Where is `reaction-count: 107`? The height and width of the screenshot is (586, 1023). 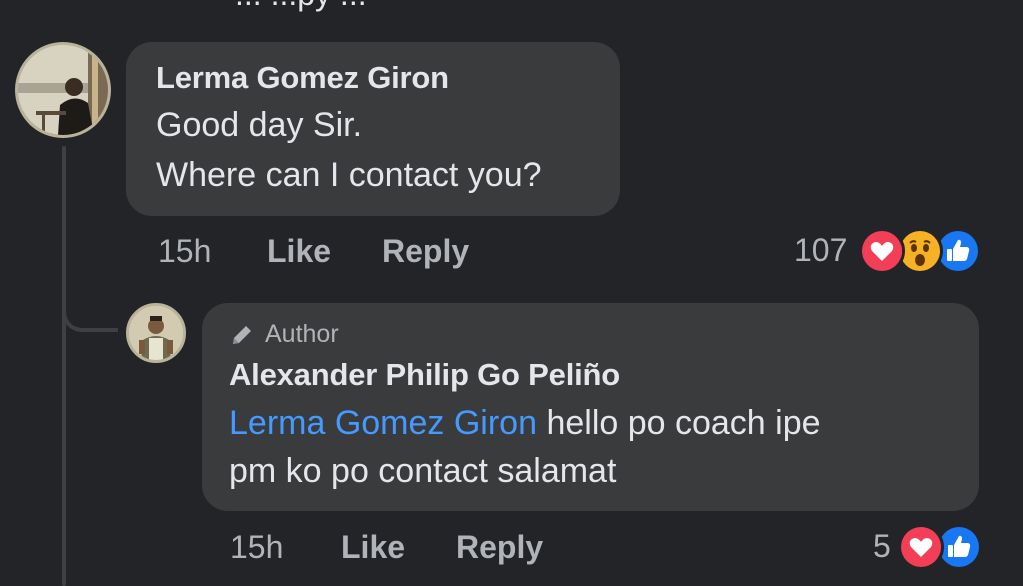 reaction-count: 107 is located at coordinates (820, 250).